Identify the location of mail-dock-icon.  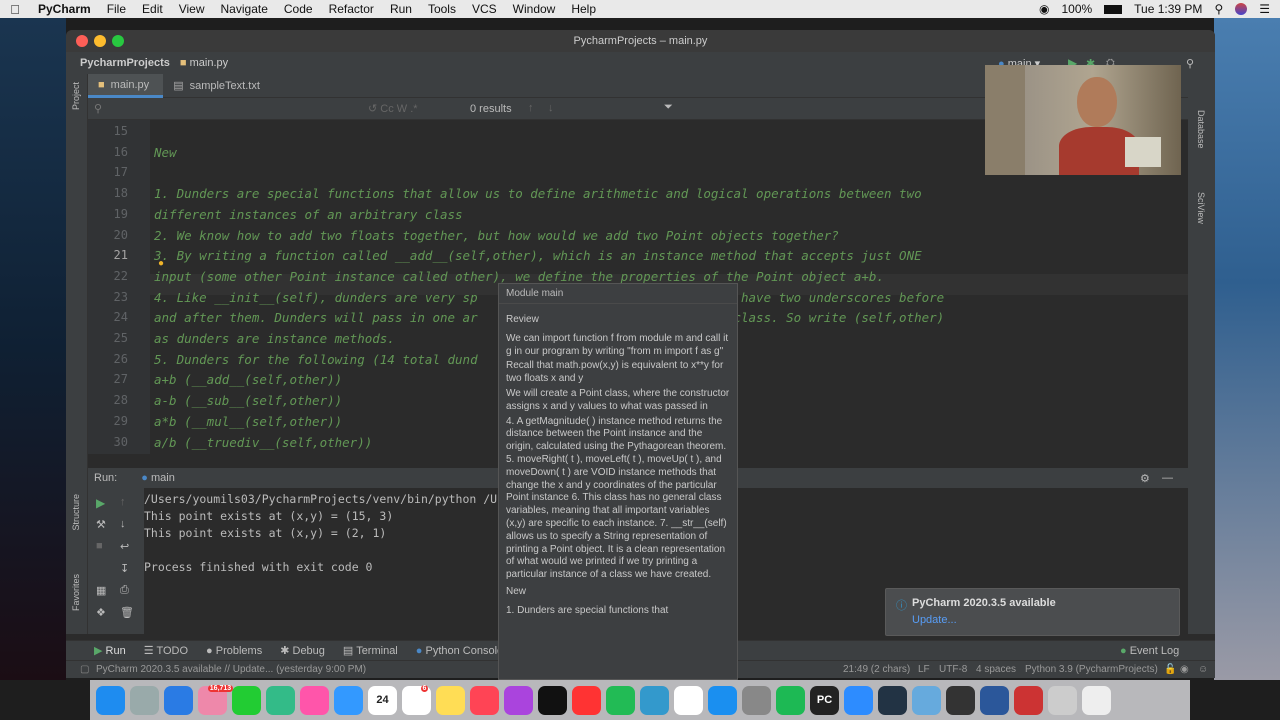
(348, 700).